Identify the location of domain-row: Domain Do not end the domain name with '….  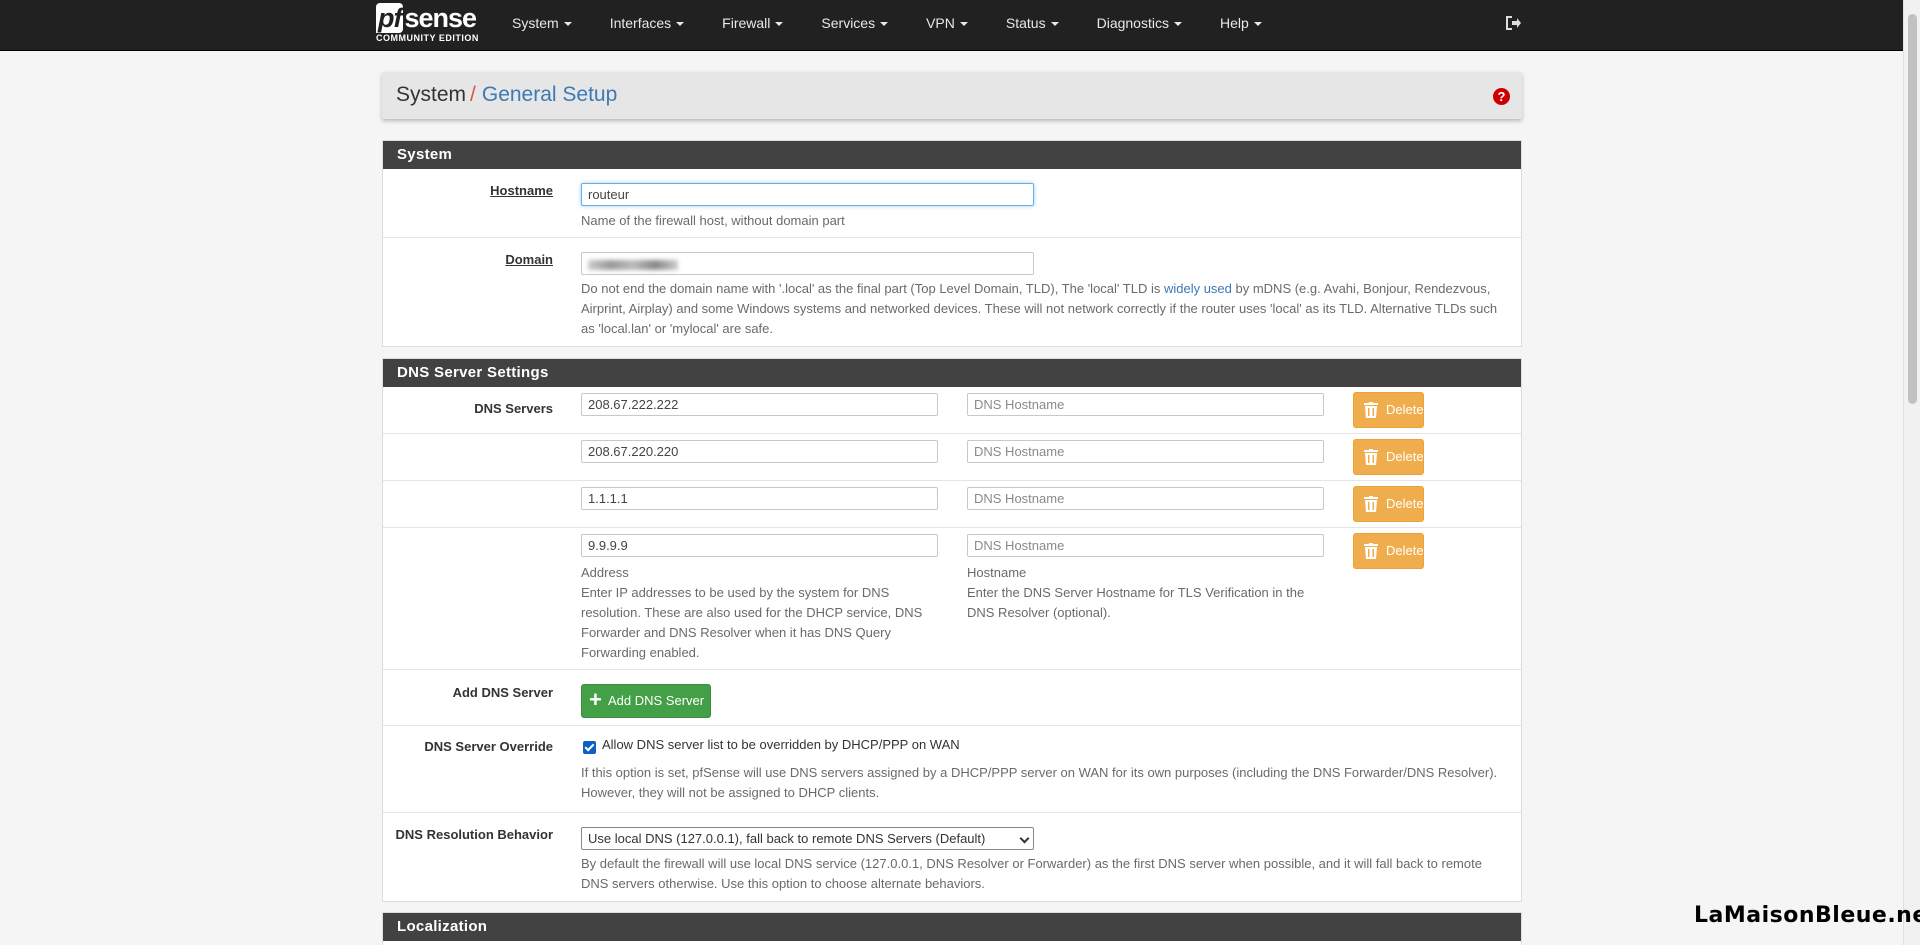
(952, 292).